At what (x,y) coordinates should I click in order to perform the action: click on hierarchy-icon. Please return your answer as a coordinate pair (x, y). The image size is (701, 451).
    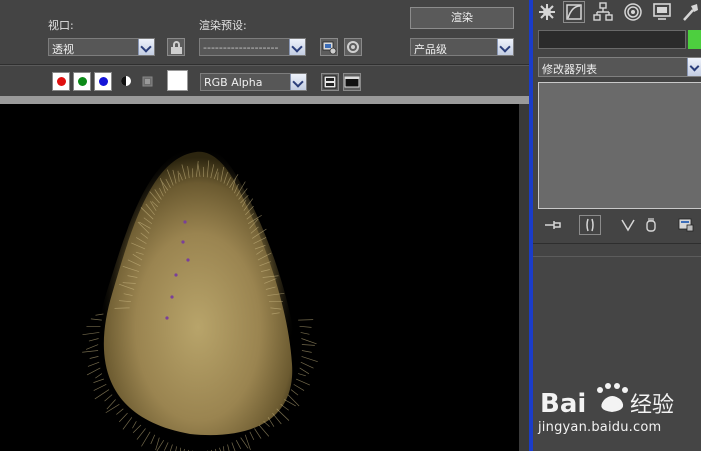
    Looking at the image, I should click on (603, 12).